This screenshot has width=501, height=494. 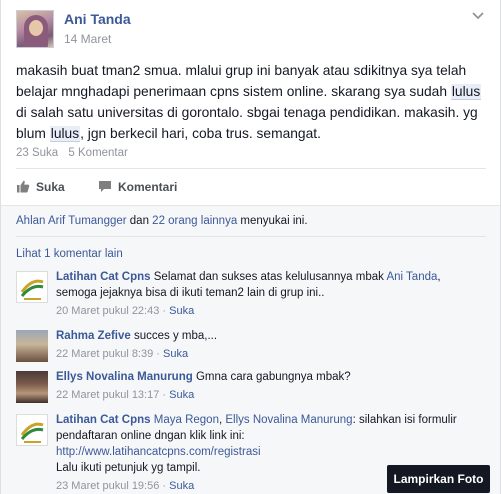 I want to click on comment-label: Komentari, so click(x=148, y=187).